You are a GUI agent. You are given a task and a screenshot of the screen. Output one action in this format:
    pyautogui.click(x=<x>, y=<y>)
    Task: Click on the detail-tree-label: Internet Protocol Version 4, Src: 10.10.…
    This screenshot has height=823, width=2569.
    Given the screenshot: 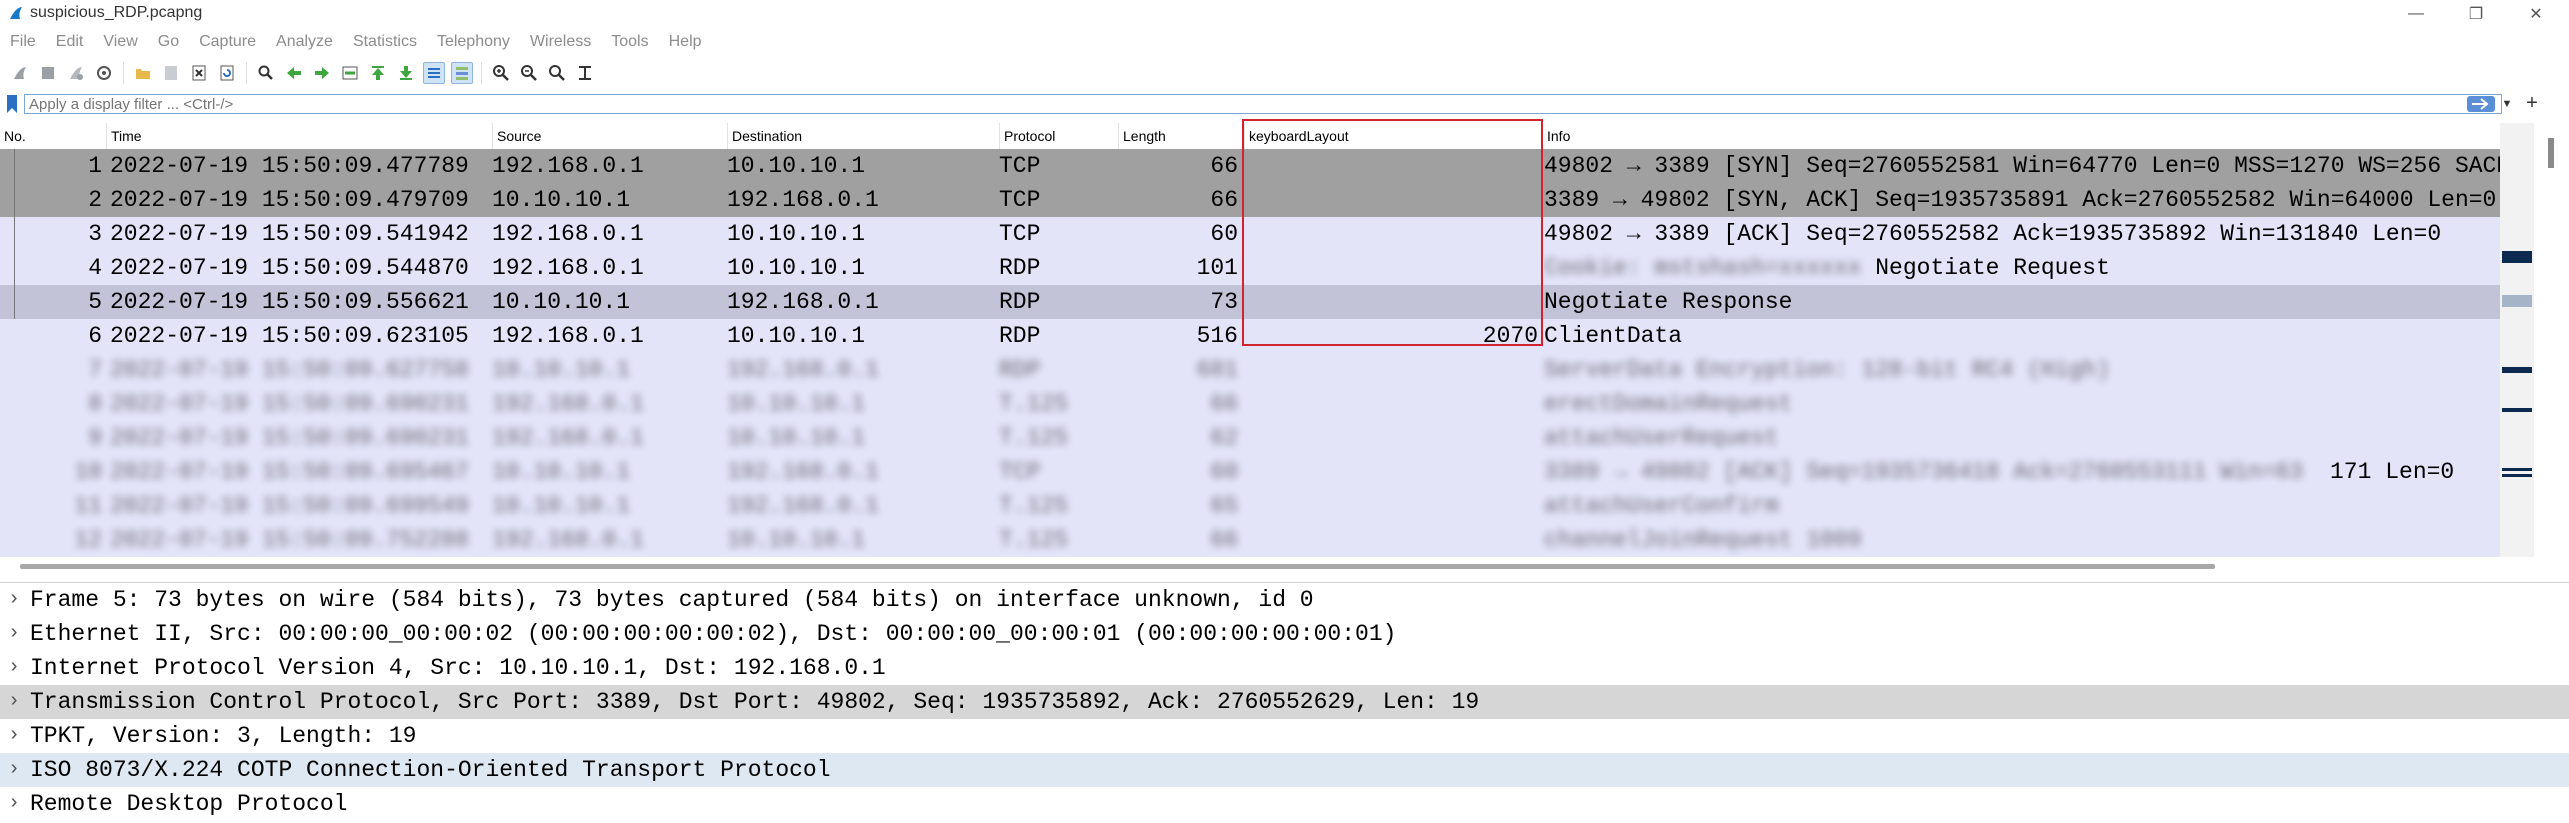 What is the action you would take?
    pyautogui.click(x=458, y=668)
    